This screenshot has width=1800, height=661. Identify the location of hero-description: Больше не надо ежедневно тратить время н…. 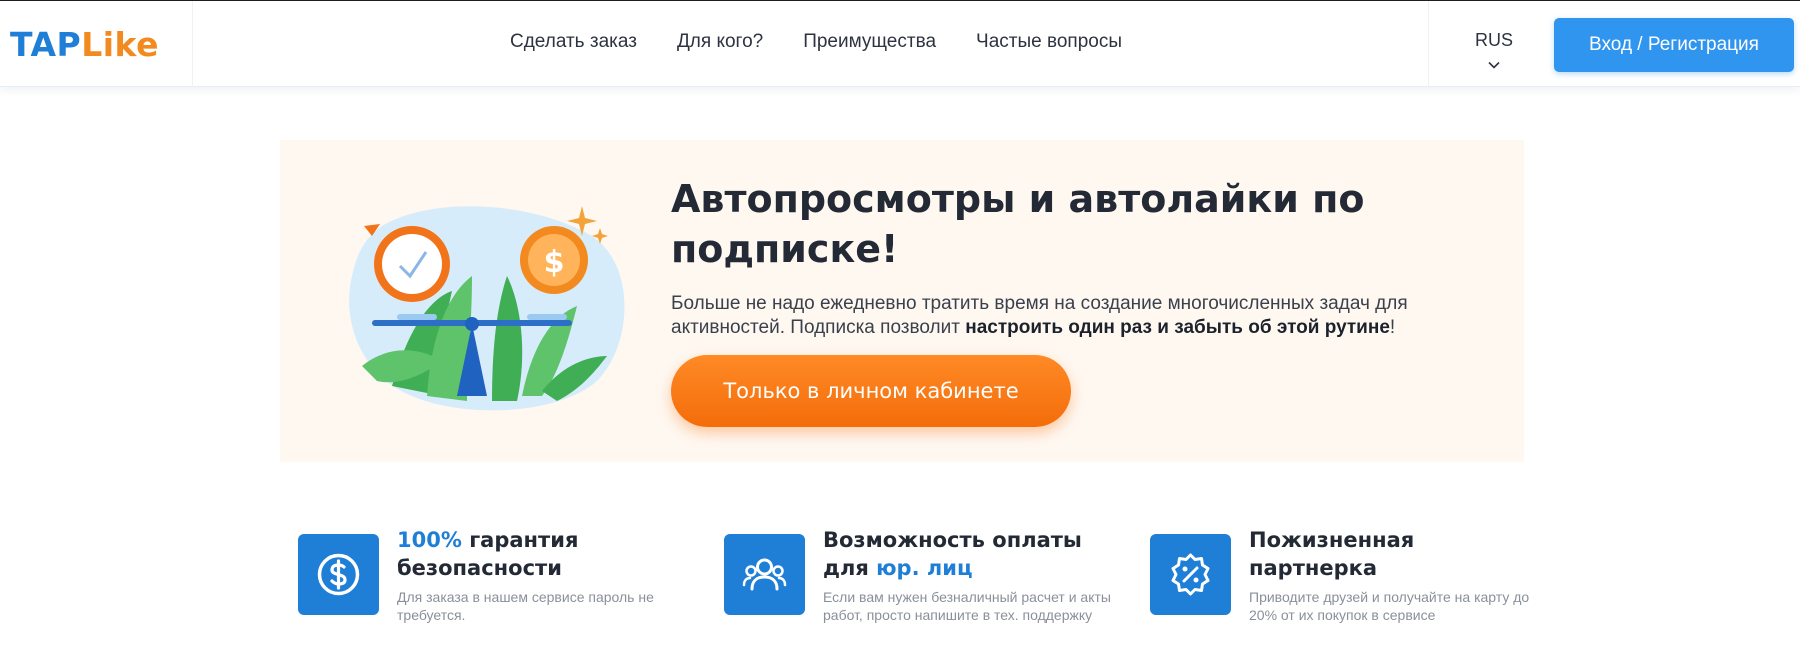
(1039, 315).